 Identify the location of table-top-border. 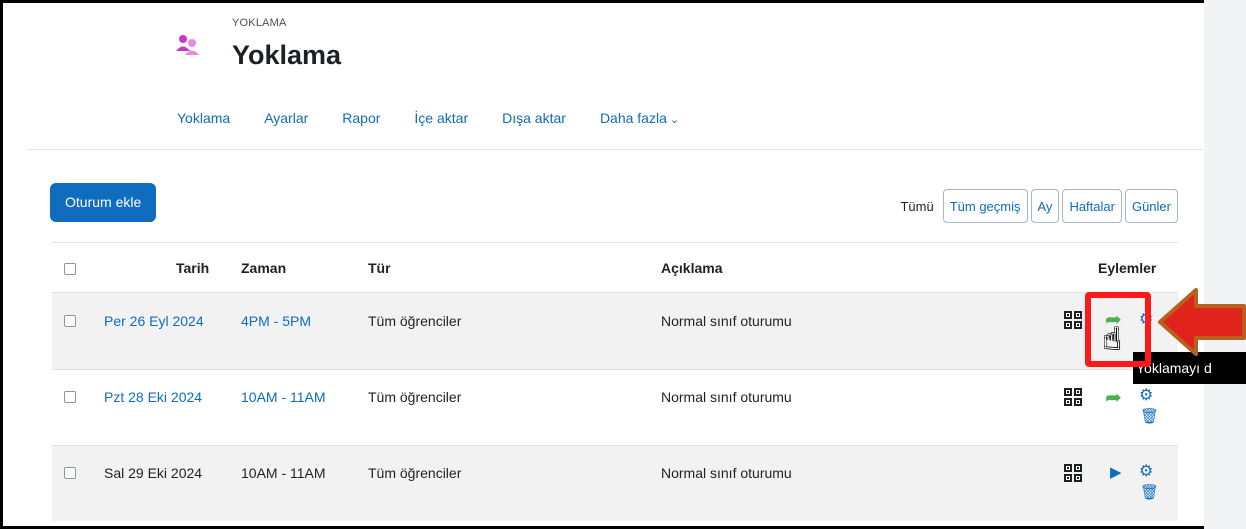
(615, 242).